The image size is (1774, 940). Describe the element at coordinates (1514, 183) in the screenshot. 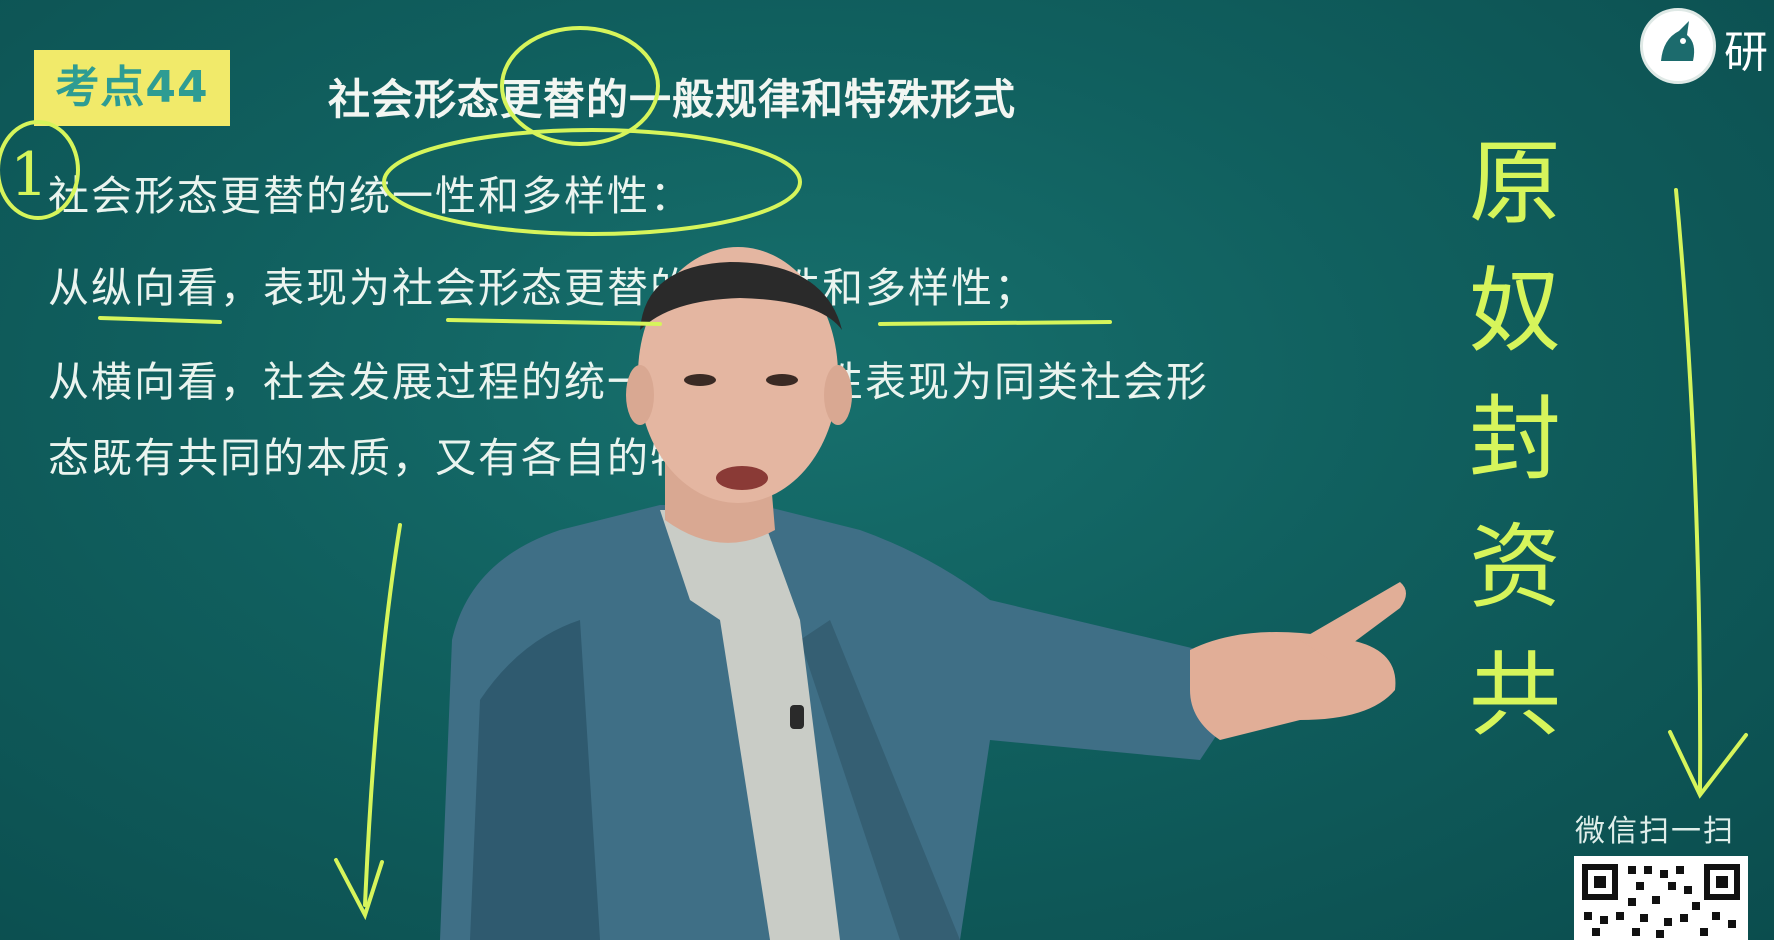

I see `chalk-char-1: 原` at that location.